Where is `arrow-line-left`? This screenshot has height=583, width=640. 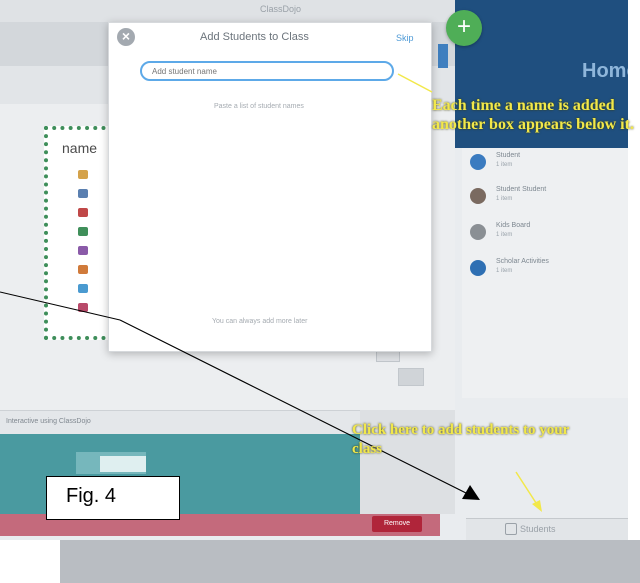 arrow-line-left is located at coordinates (60, 306).